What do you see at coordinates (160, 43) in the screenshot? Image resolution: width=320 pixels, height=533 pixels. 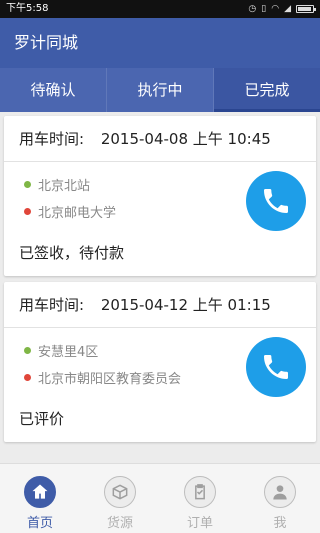 I see `app-bar: 罗计同城` at bounding box center [160, 43].